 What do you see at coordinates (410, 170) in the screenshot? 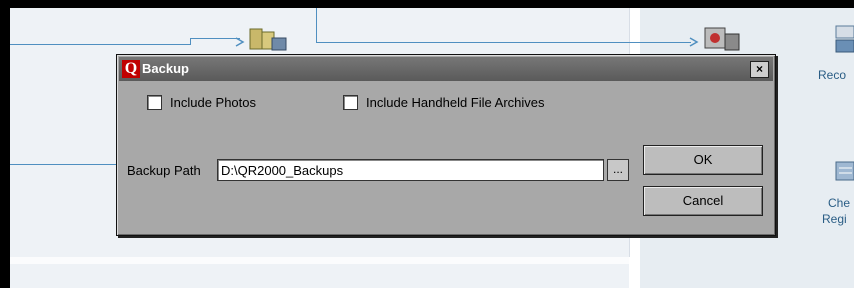
I see `backup-path-input: D:\QR2000_Backups` at bounding box center [410, 170].